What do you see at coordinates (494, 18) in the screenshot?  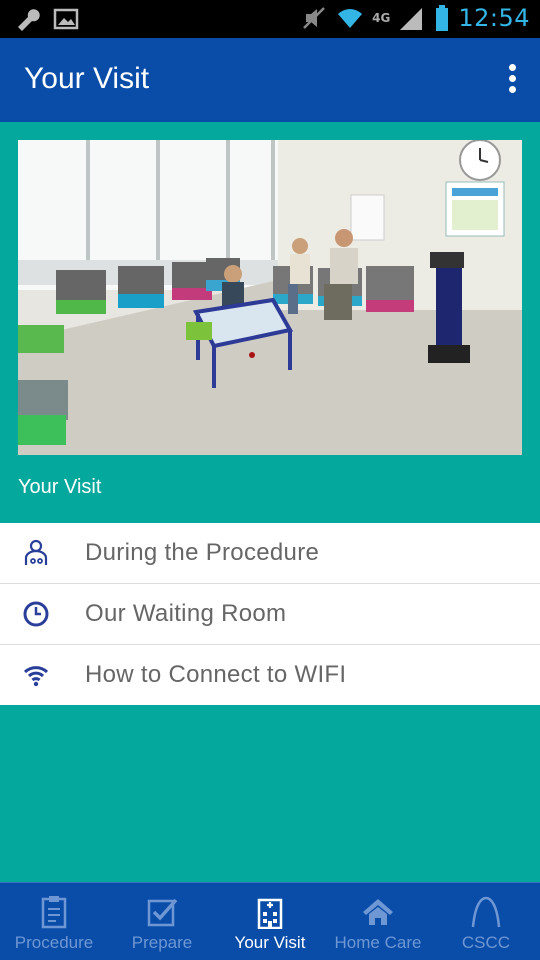 I see `clock: 12:54` at bounding box center [494, 18].